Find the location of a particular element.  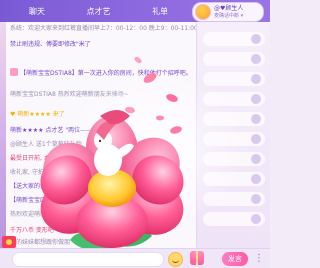

chat-line: 收礼家, 守护你心中的爱 is located at coordinates (42, 173).